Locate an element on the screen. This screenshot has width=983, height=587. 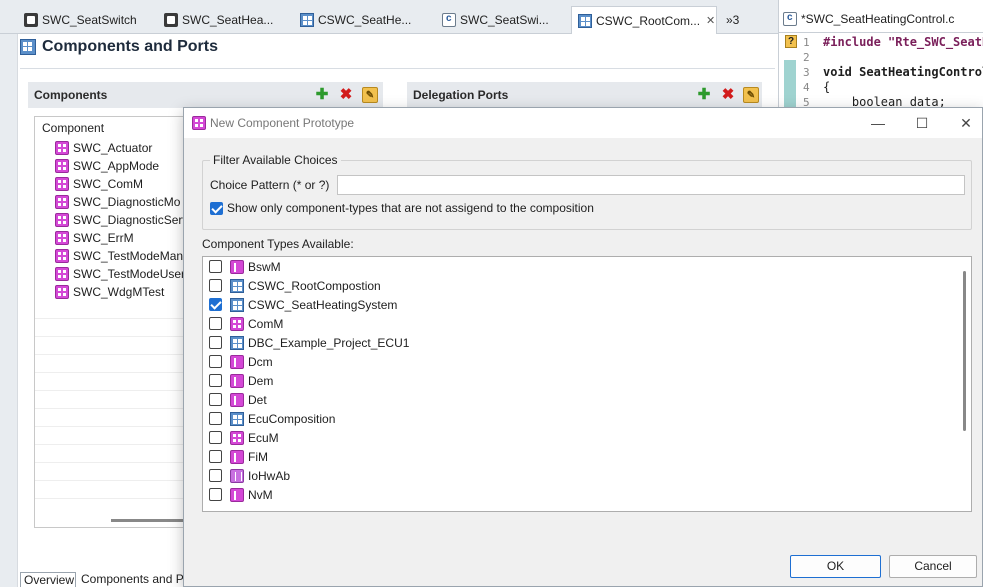
line-number: 2 is located at coordinates (806, 57).